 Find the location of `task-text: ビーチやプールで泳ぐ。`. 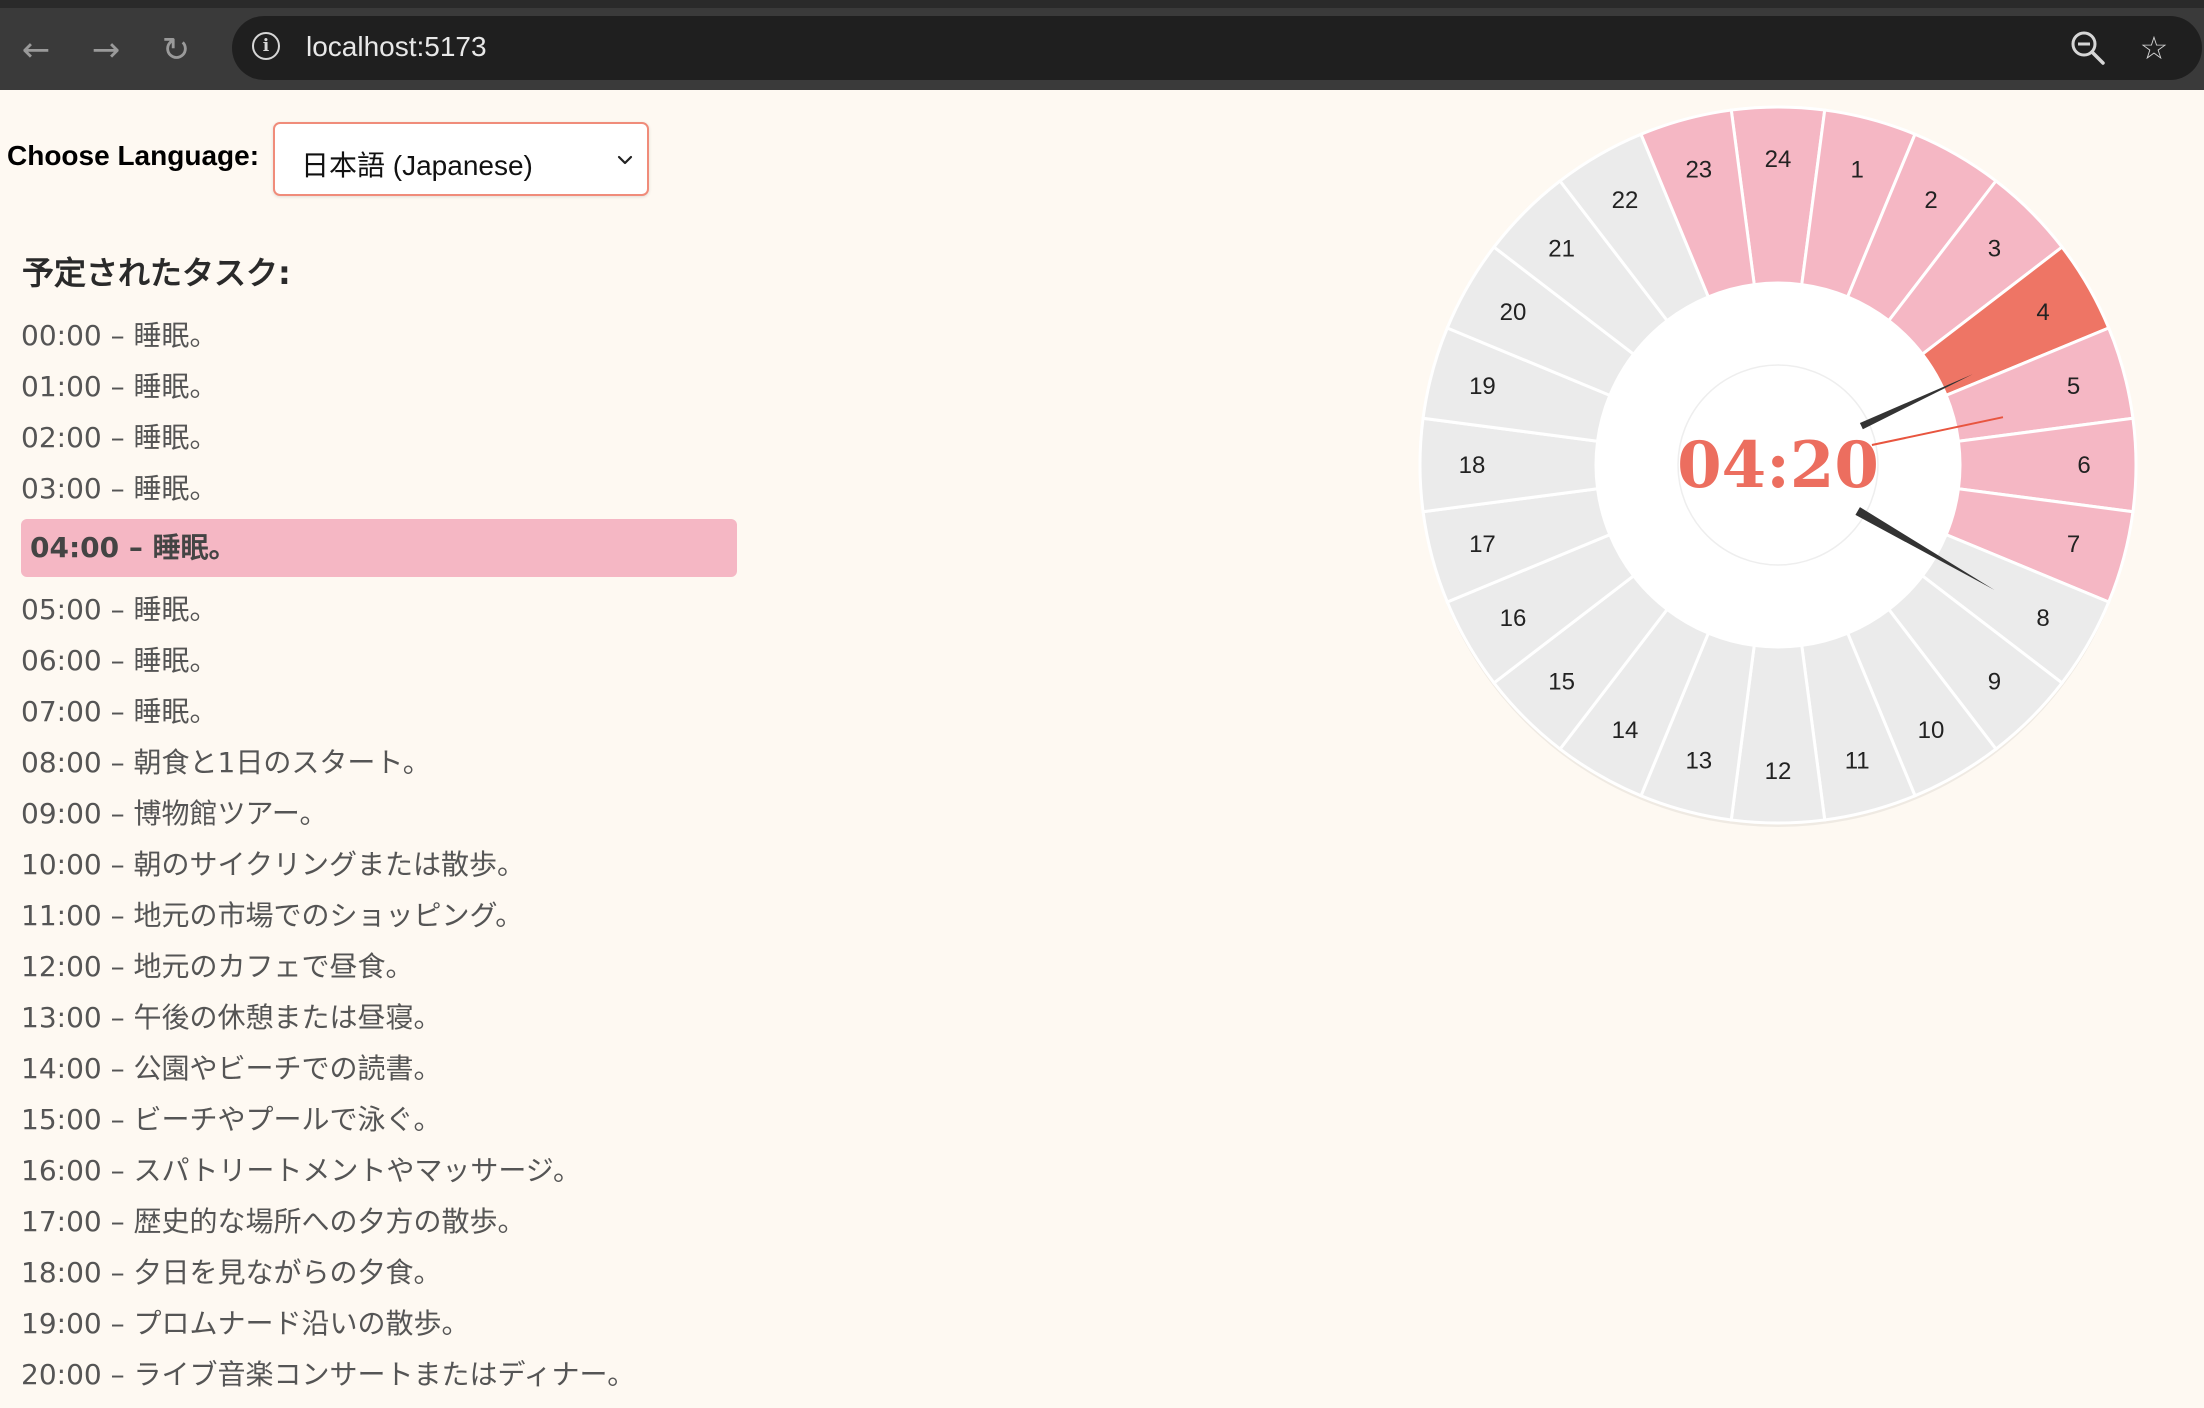

task-text: ビーチやプールで泳ぐ。 is located at coordinates (287, 1119).